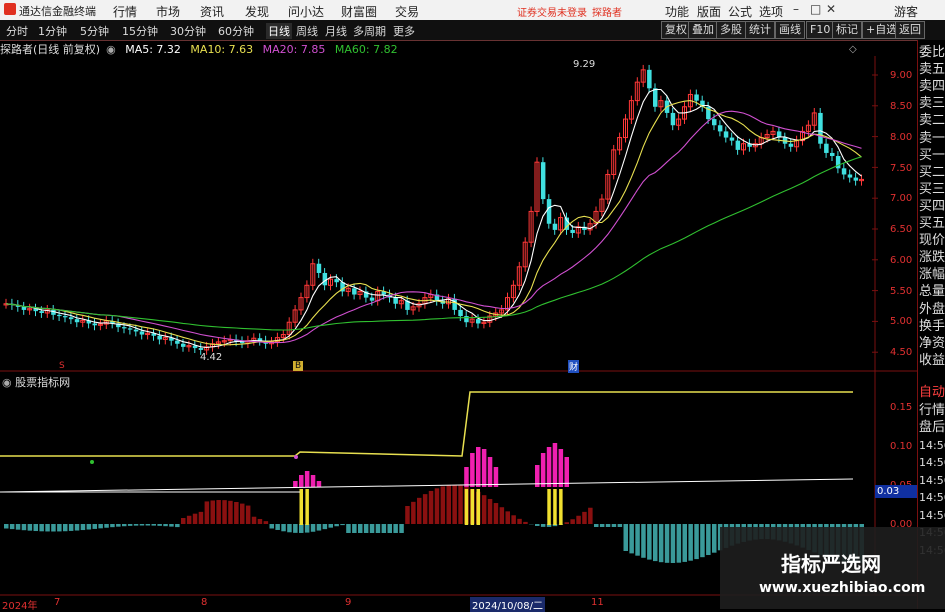 The image size is (945, 612). I want to click on menu-gongneng: 功能, so click(677, 11).